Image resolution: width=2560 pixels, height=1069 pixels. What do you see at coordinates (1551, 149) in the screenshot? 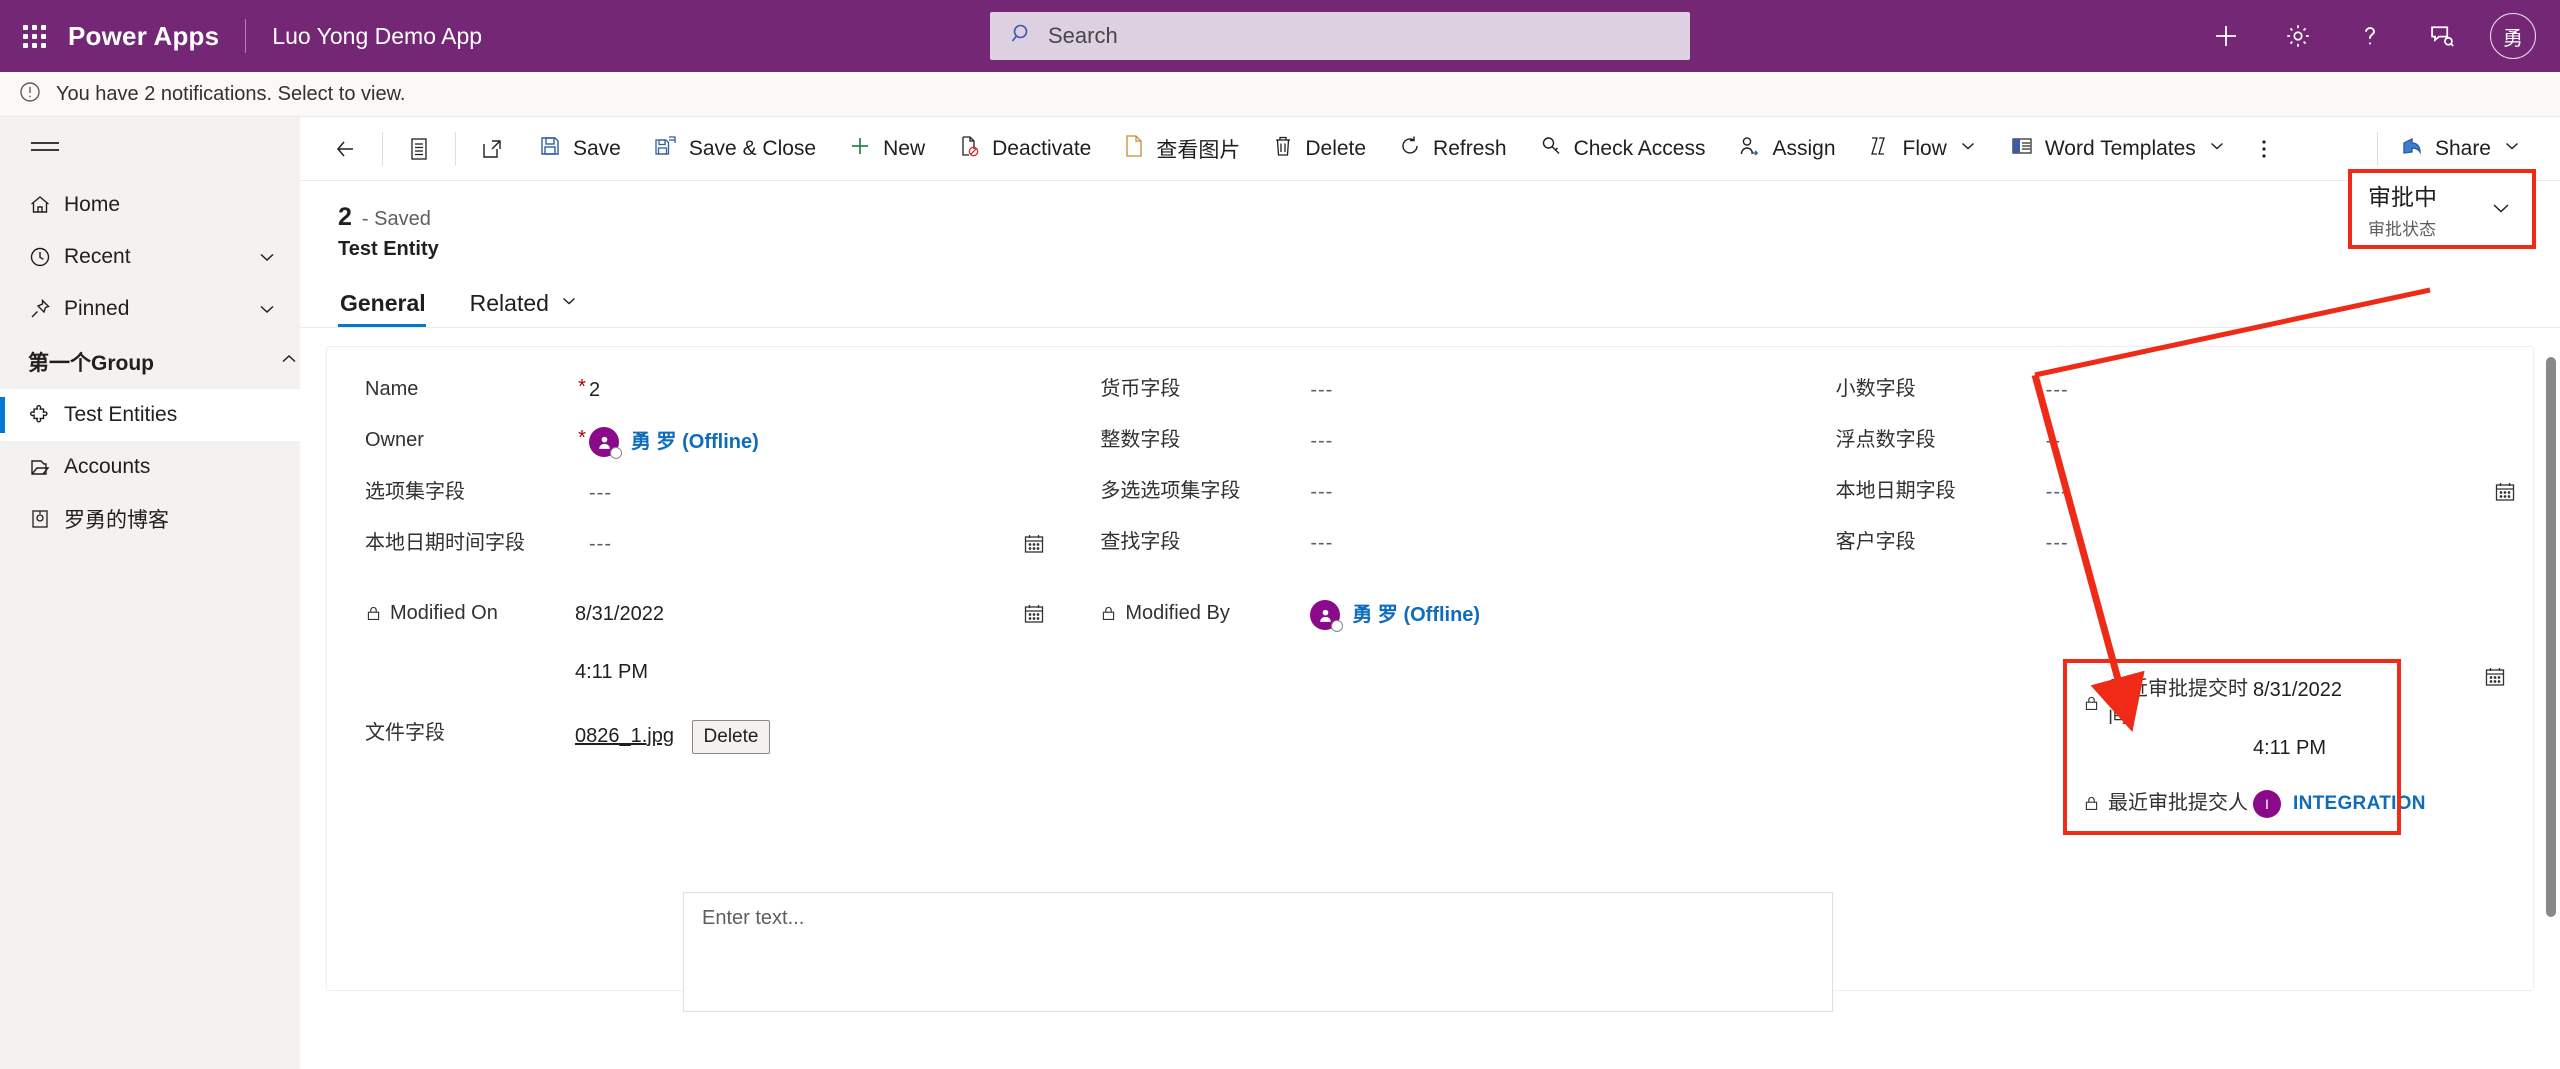
I see `key-icon` at bounding box center [1551, 149].